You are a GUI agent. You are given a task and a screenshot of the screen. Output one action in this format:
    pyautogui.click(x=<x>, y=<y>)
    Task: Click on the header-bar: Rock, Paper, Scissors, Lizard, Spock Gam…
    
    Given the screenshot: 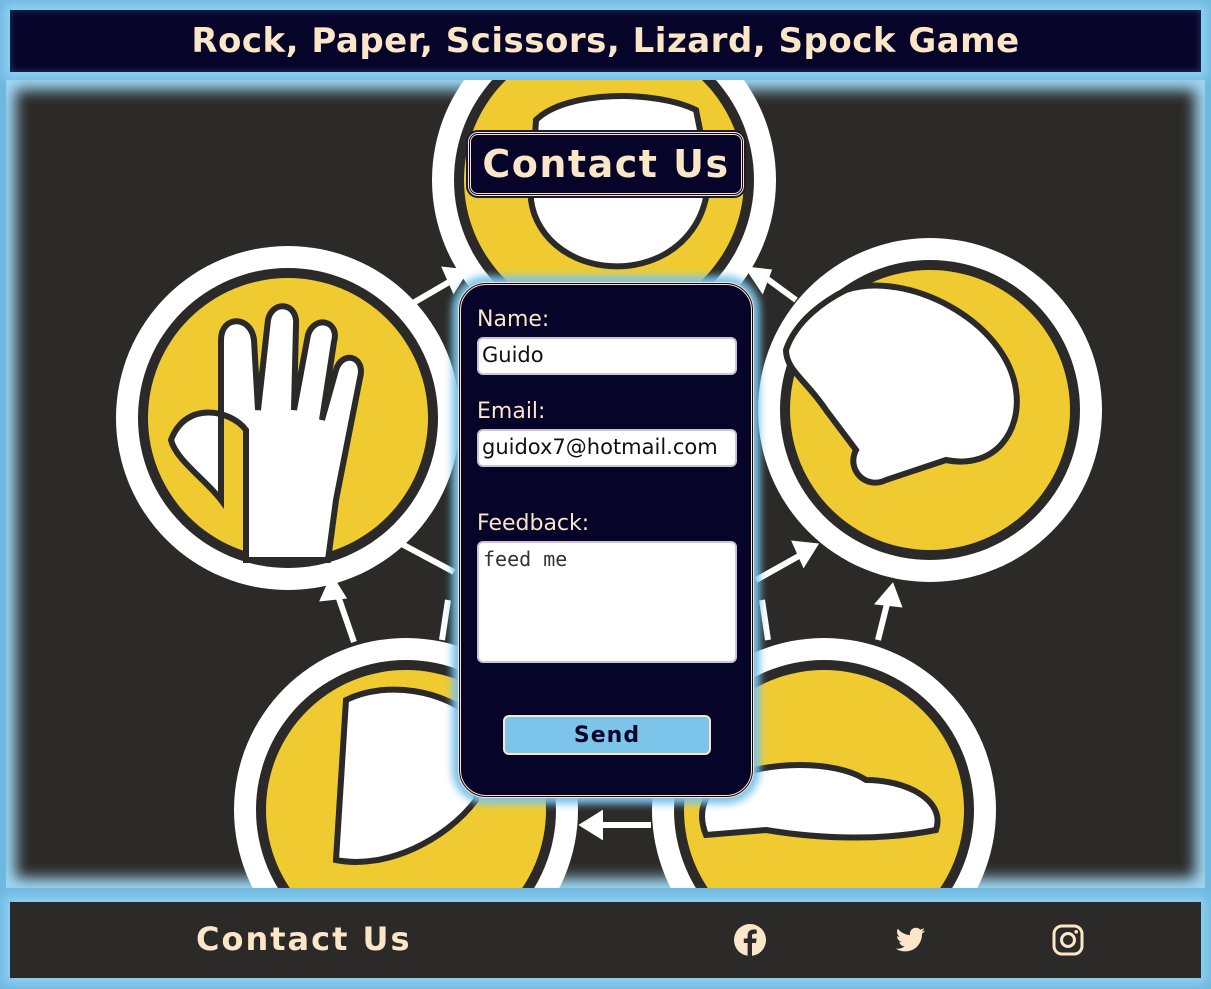 What is the action you would take?
    pyautogui.click(x=605, y=41)
    